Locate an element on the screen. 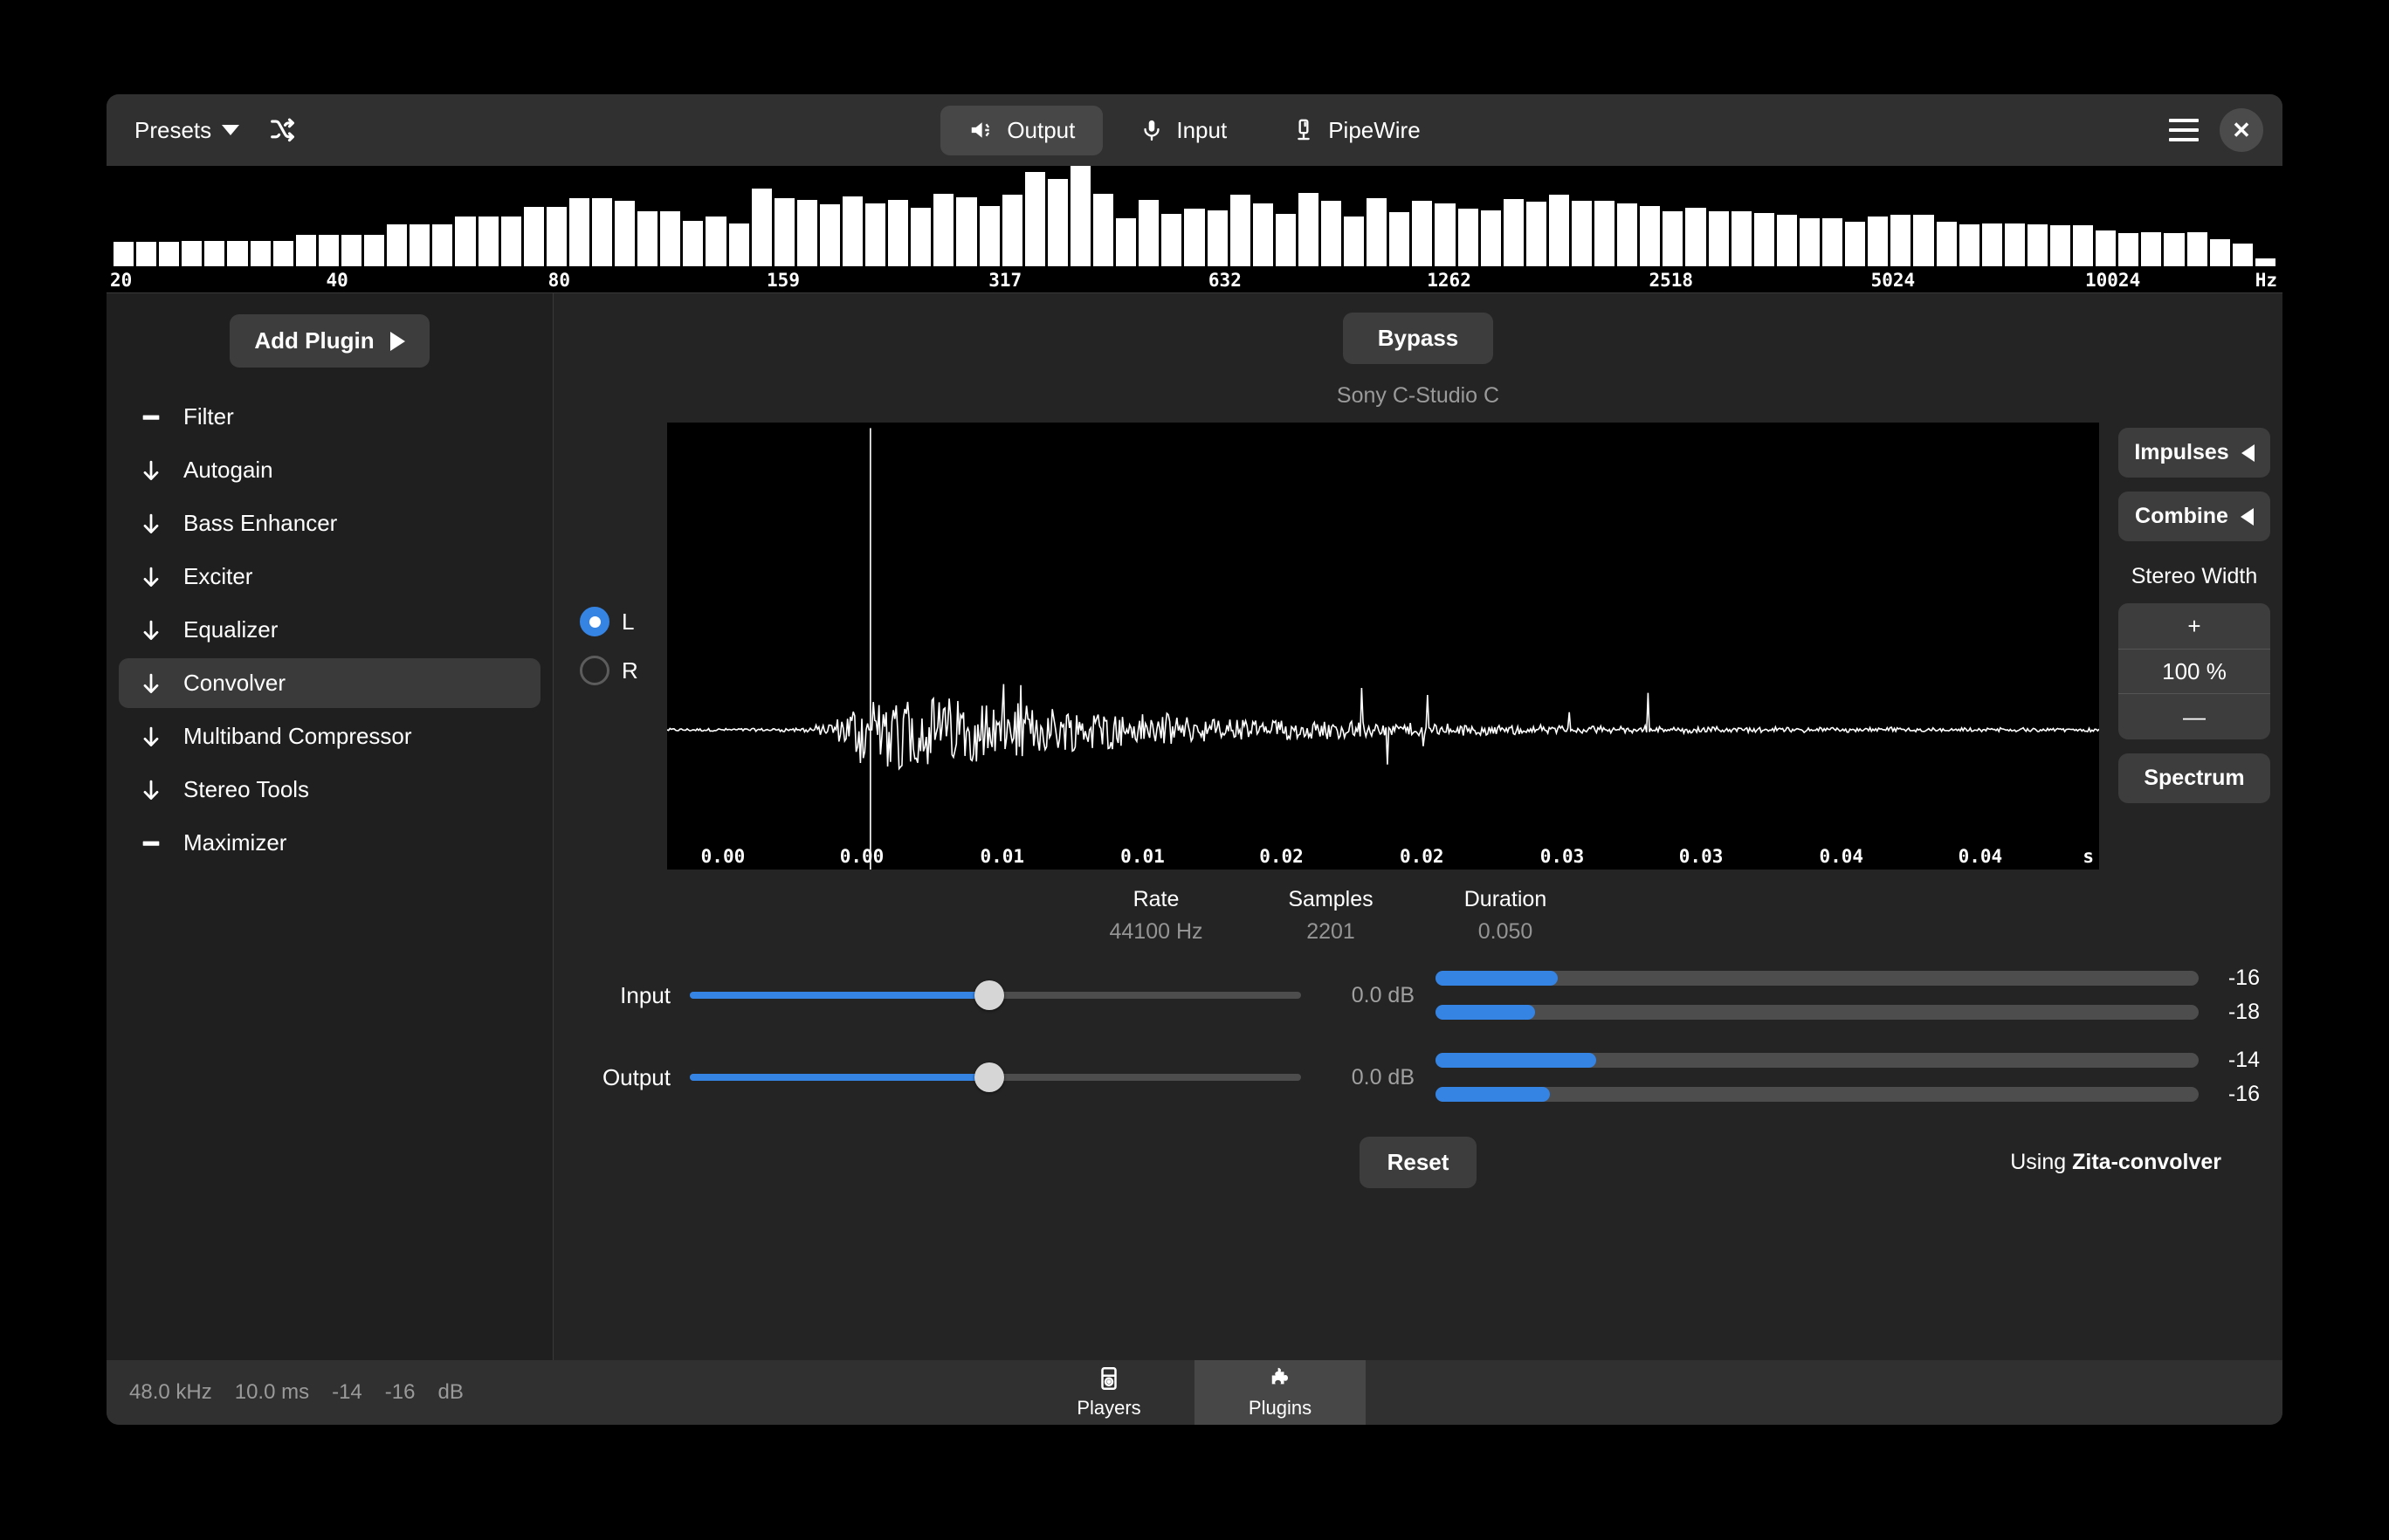 This screenshot has width=2389, height=1540. media-player-icon is located at coordinates (1109, 1378).